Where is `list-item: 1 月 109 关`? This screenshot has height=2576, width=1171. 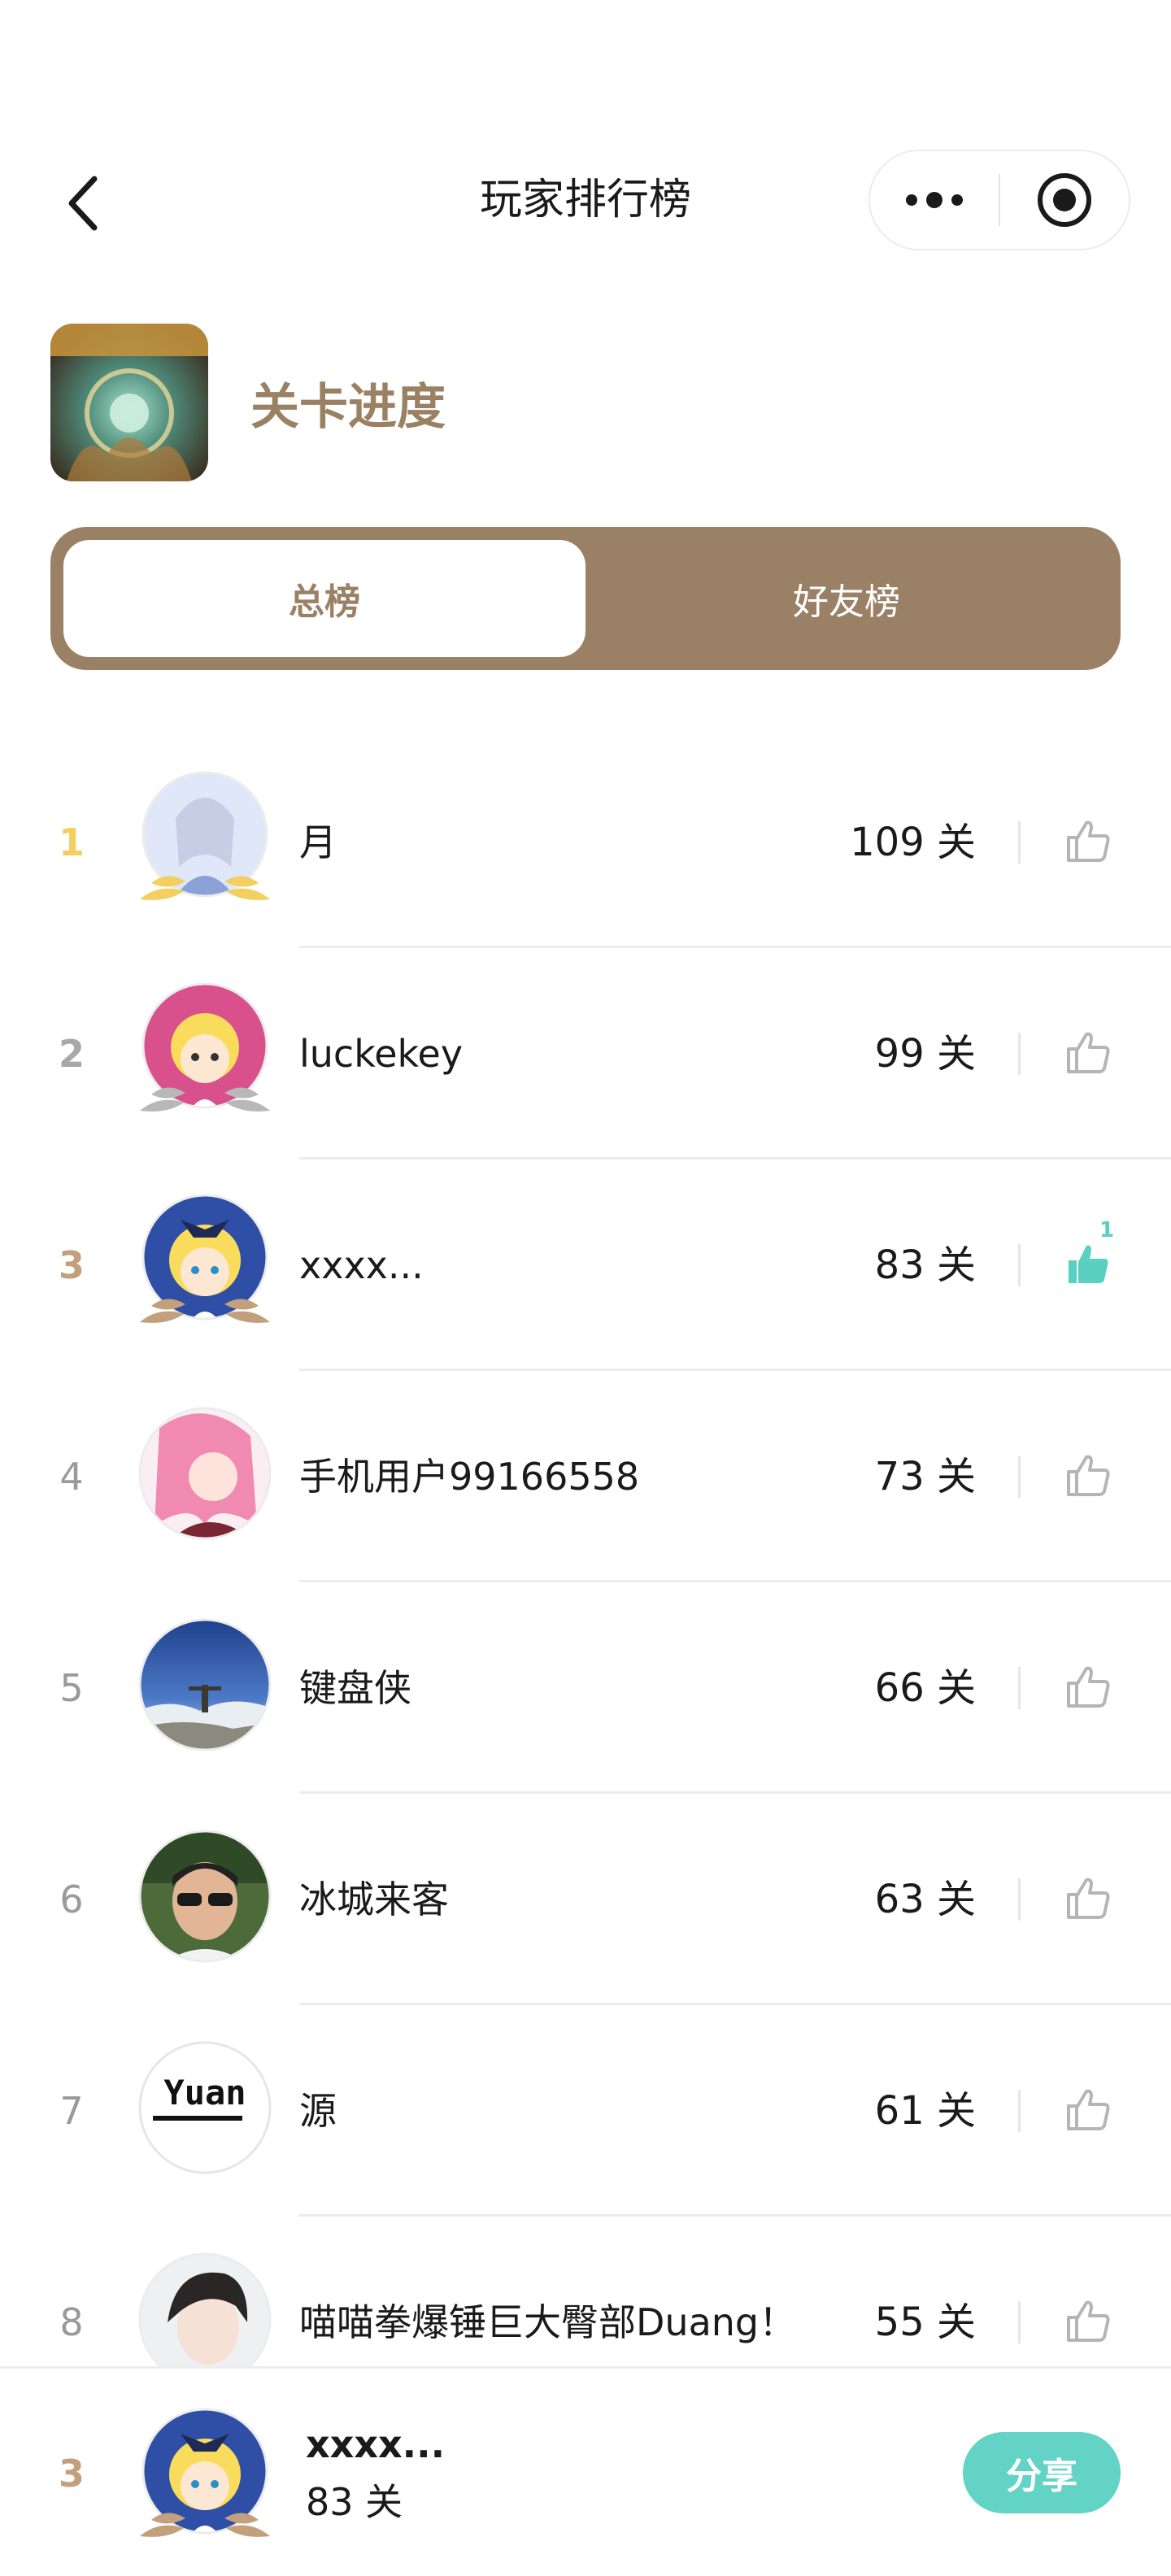
list-item: 1 月 109 关 is located at coordinates (585, 843).